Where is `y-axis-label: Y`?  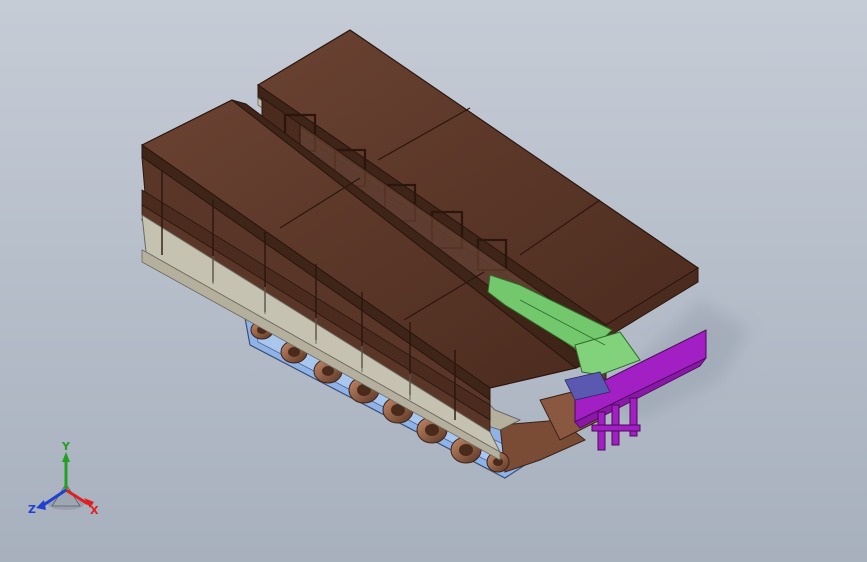
y-axis-label: Y is located at coordinates (66, 446).